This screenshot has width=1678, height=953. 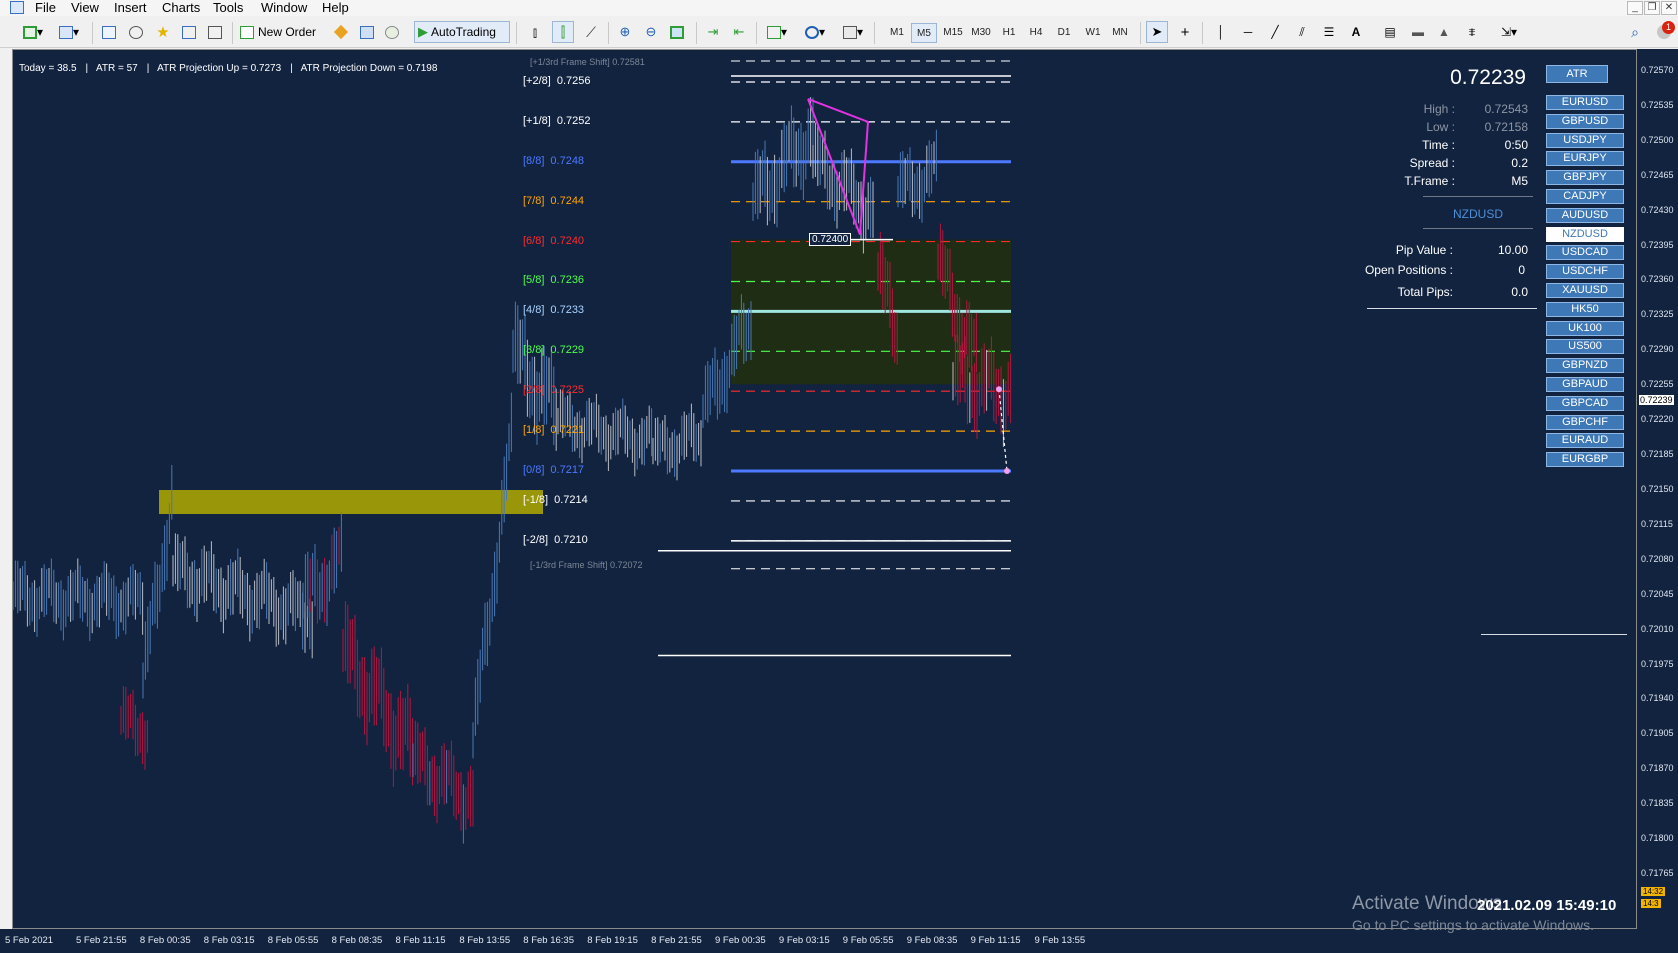 I want to click on high-label: High :, so click(x=1439, y=109).